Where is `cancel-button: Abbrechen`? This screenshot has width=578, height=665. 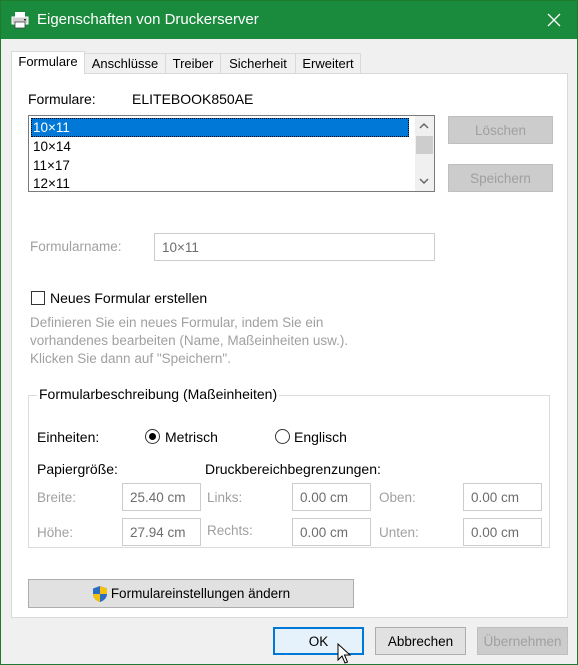 cancel-button: Abbrechen is located at coordinates (420, 641).